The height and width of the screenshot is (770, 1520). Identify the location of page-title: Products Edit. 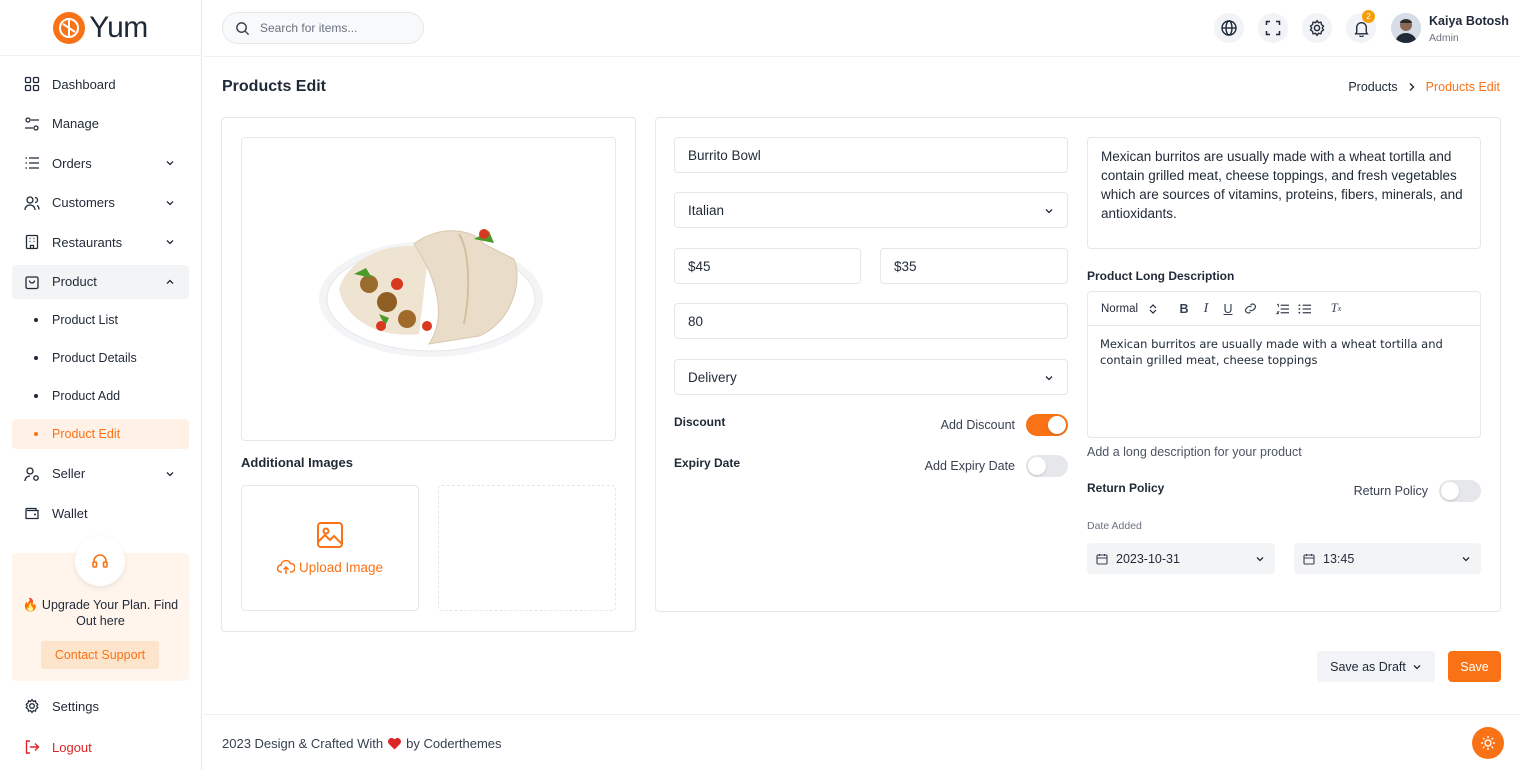
(274, 86).